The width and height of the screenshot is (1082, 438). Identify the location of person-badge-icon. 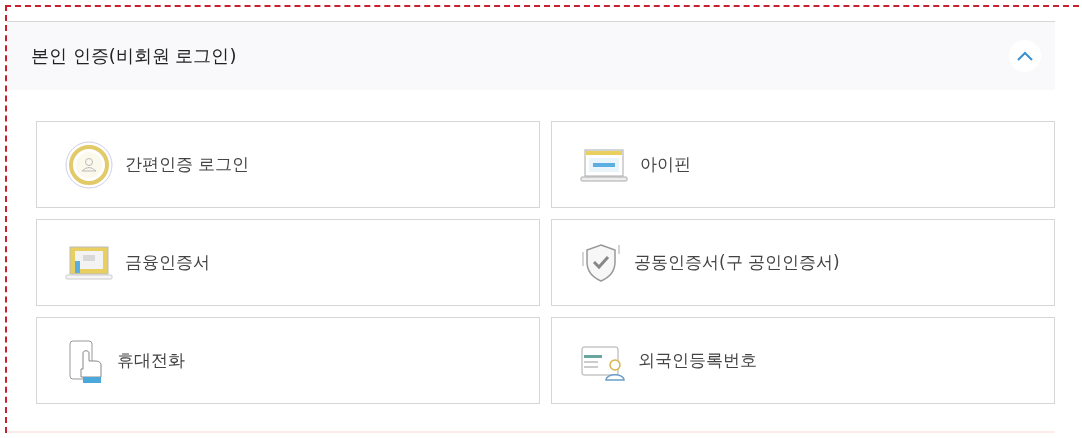
(89, 164).